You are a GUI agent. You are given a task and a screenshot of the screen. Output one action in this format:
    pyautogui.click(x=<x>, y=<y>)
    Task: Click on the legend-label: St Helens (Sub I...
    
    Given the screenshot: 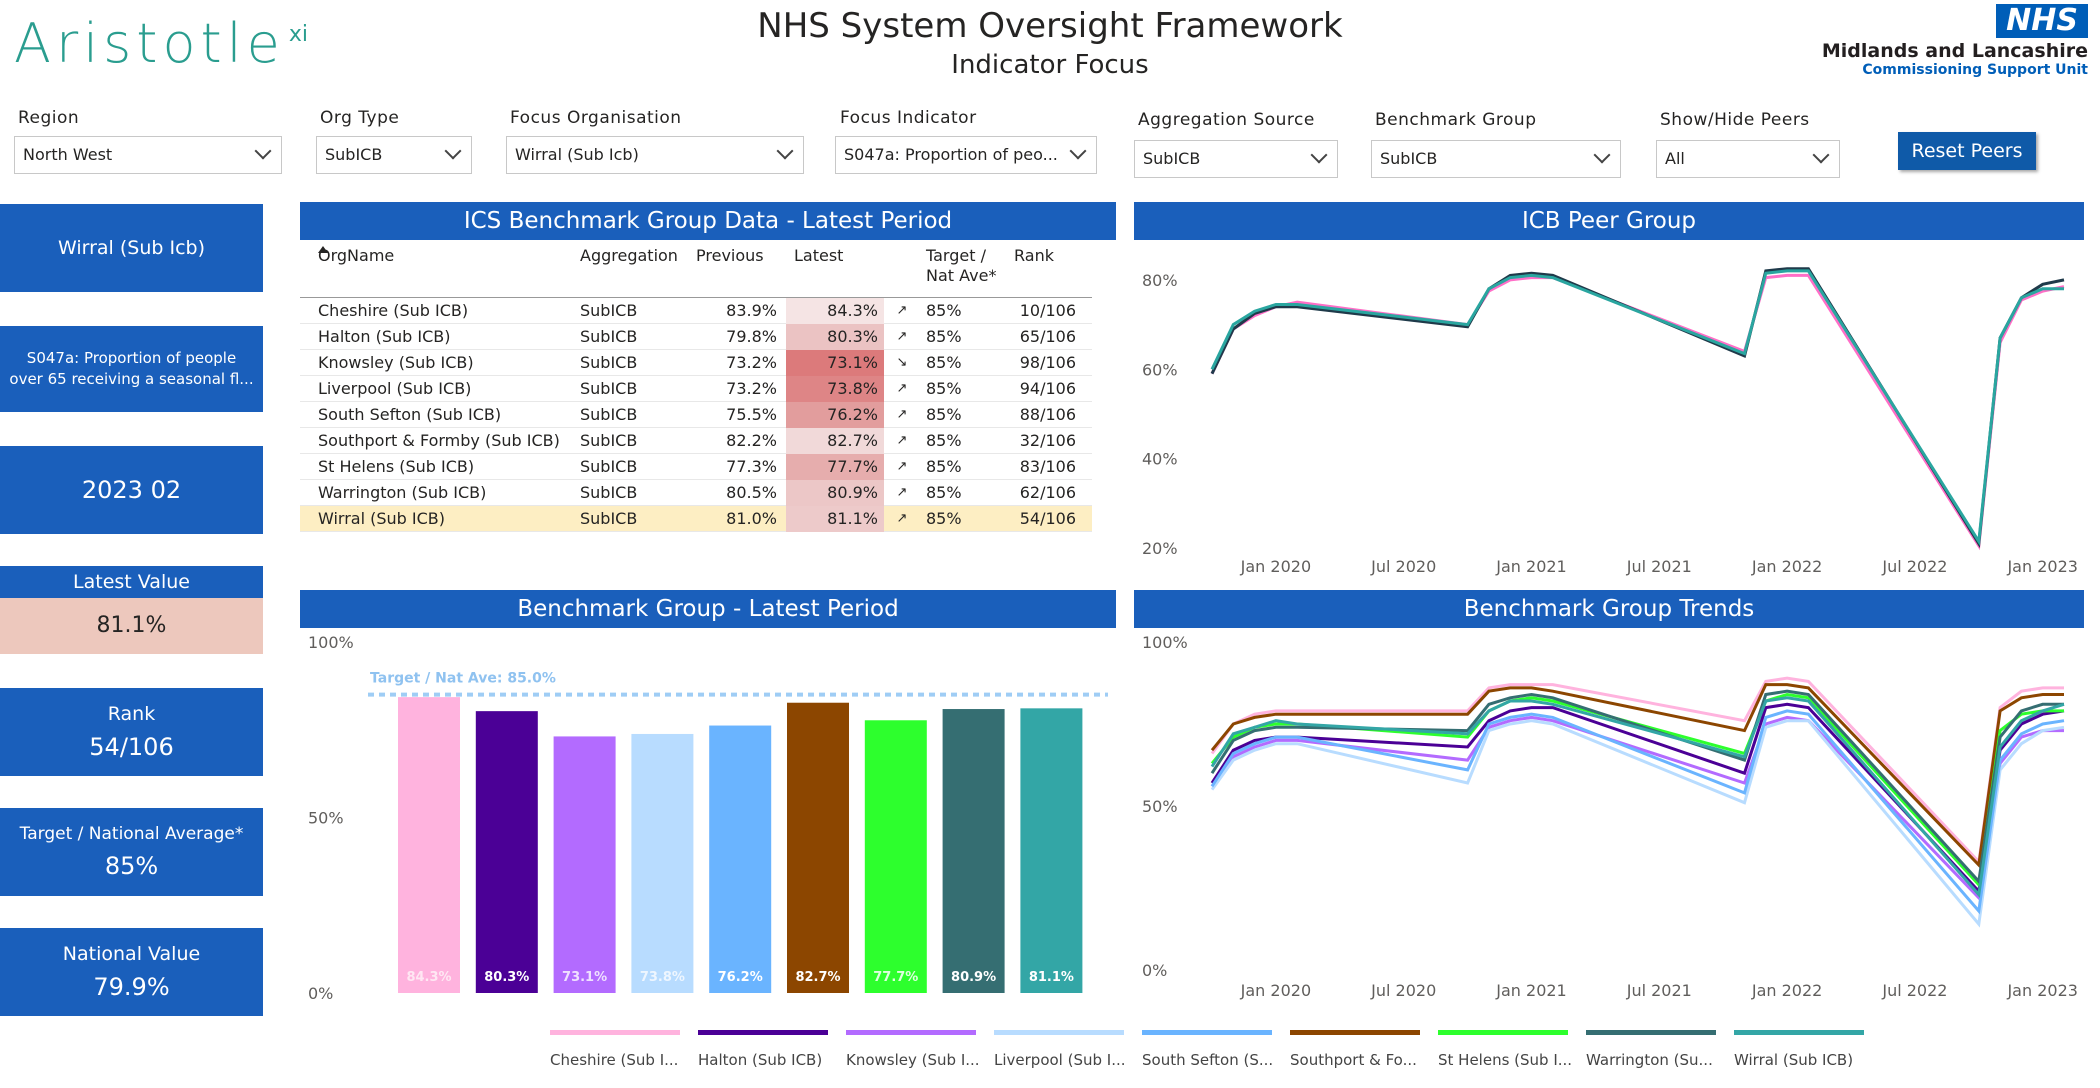 What is the action you would take?
    pyautogui.click(x=1505, y=1060)
    